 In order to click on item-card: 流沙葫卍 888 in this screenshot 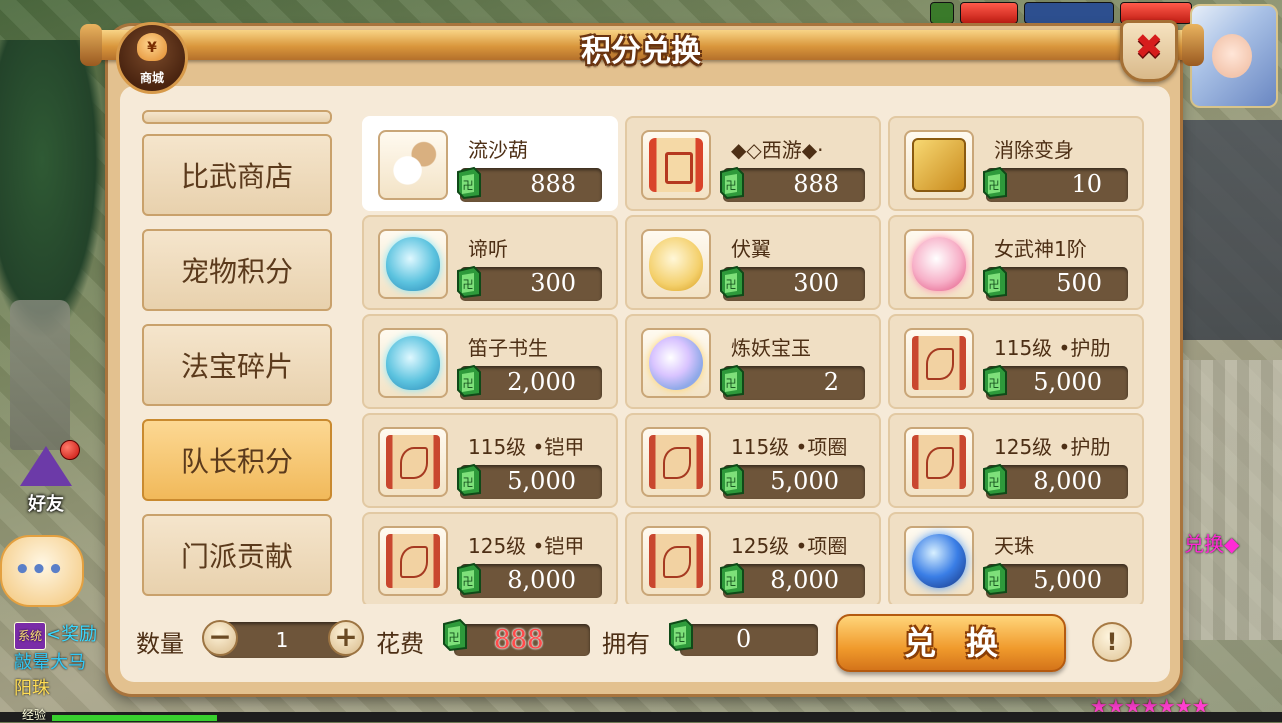, I will do `click(490, 163)`.